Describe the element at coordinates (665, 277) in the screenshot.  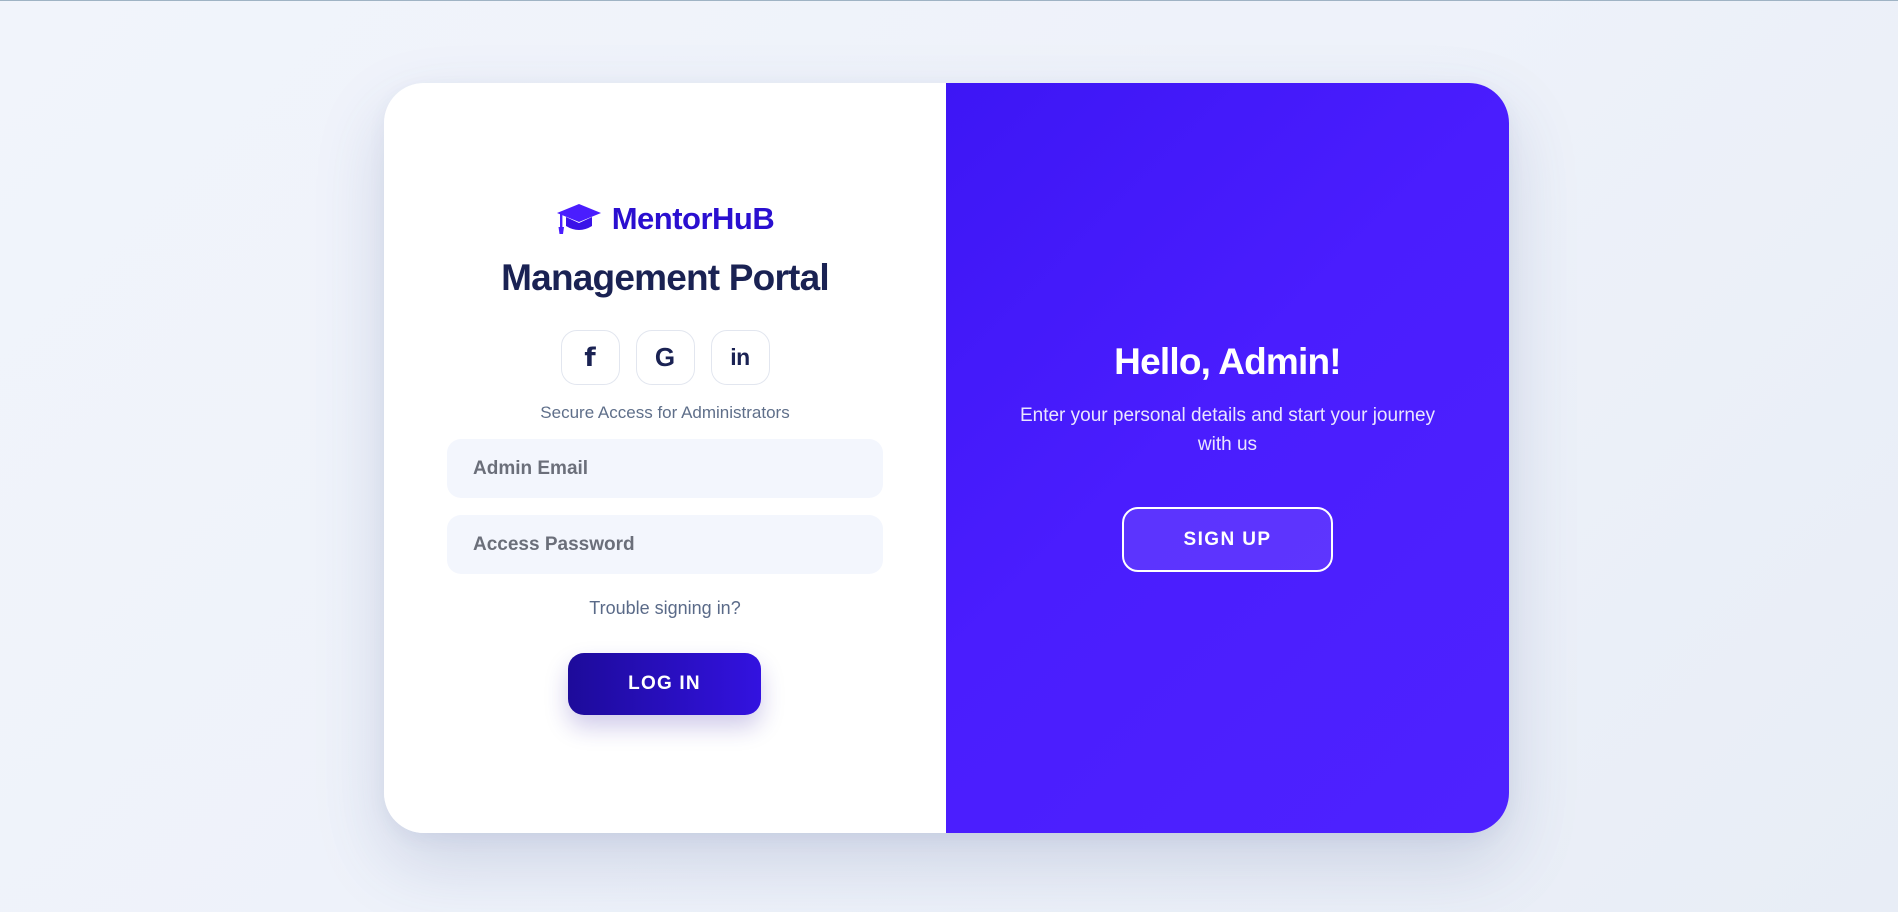
I see `page-title: Management Portal` at that location.